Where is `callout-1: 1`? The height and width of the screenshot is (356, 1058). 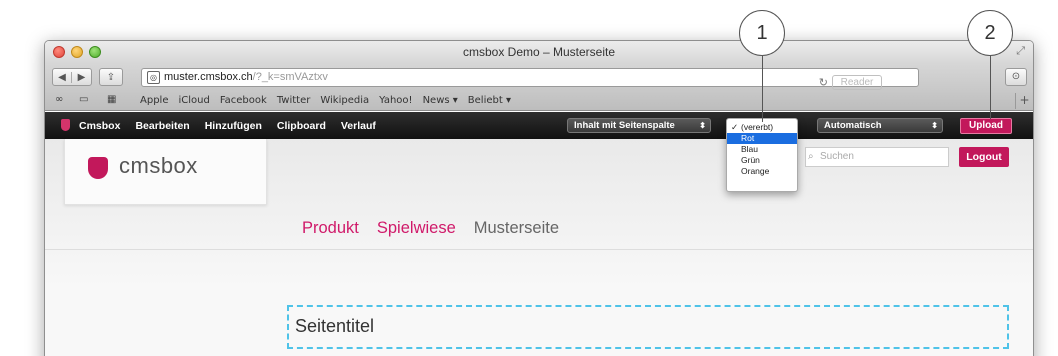 callout-1: 1 is located at coordinates (762, 33).